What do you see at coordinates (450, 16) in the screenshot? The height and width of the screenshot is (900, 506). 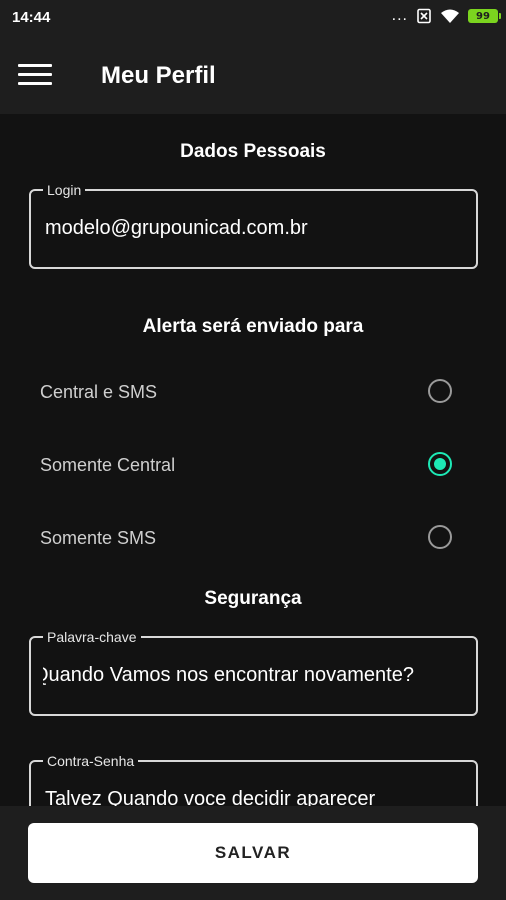 I see `wifi-icon` at bounding box center [450, 16].